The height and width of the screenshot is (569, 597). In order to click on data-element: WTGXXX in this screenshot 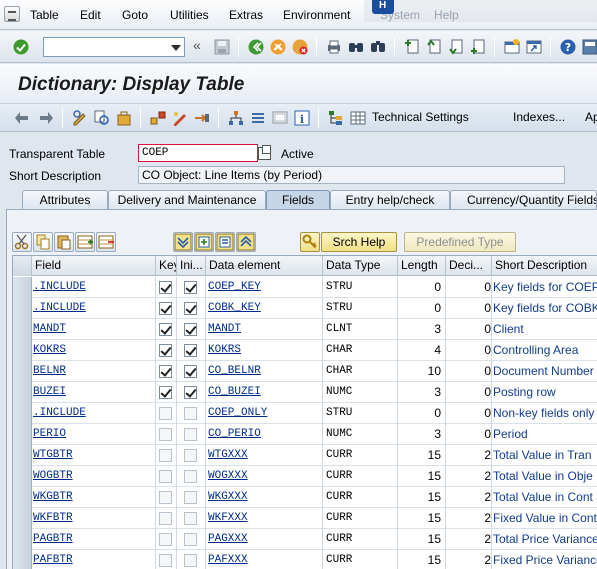, I will do `click(228, 455)`.